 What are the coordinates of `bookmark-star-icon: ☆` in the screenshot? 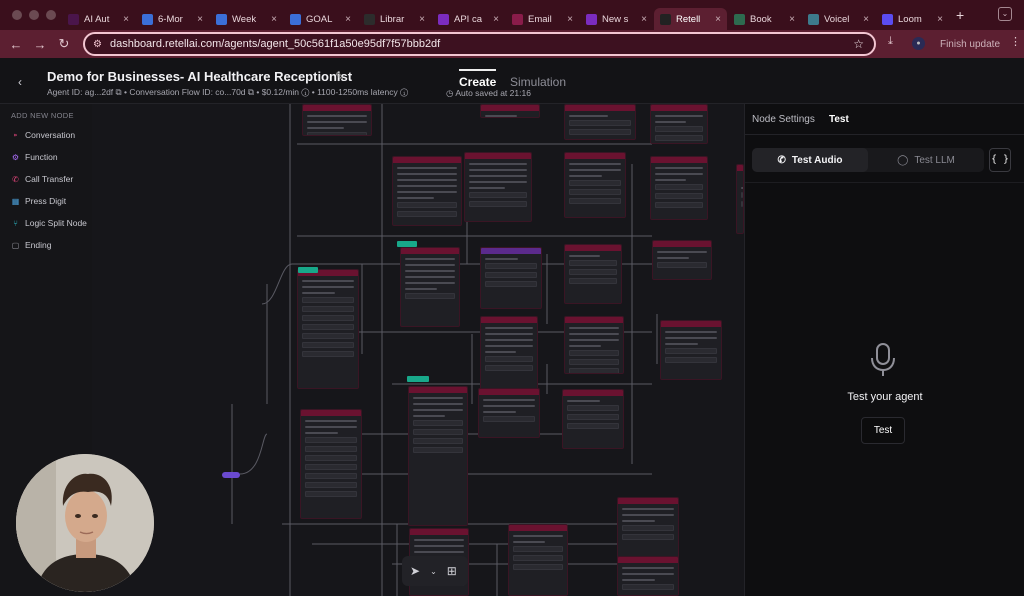 It's located at (858, 44).